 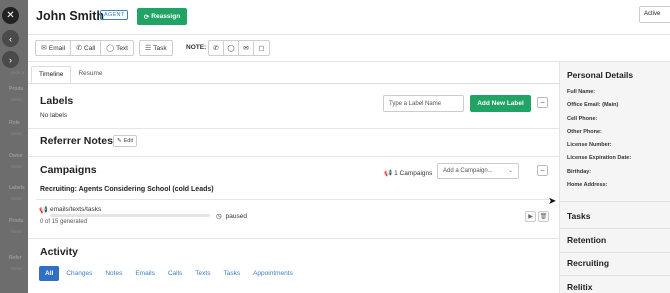 What do you see at coordinates (510, 171) in the screenshot?
I see `chevron-down-icon: ⌄` at bounding box center [510, 171].